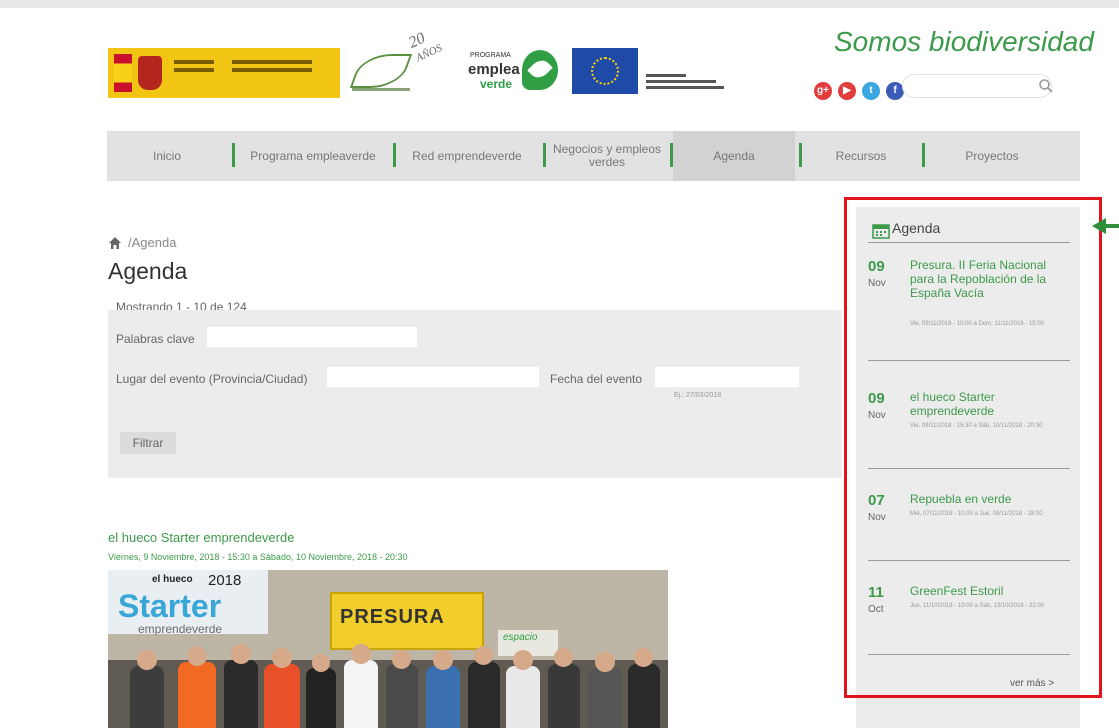 The width and height of the screenshot is (1119, 728). What do you see at coordinates (201, 537) in the screenshot?
I see `event-title-link: el hueco Starter emprendeverde` at bounding box center [201, 537].